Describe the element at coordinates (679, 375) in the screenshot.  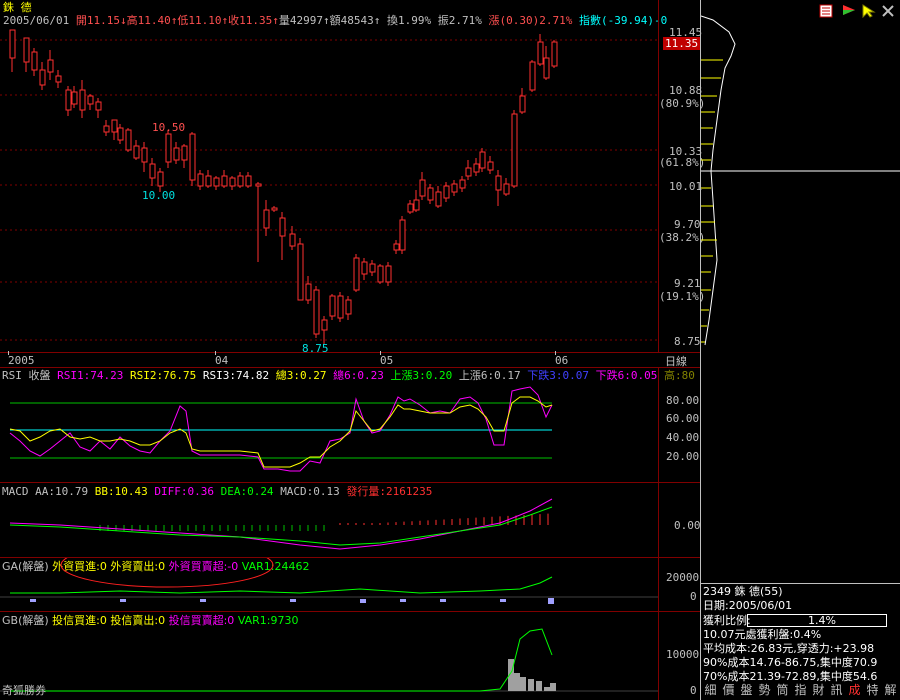
I see `rsi-hi: 高:80` at that location.